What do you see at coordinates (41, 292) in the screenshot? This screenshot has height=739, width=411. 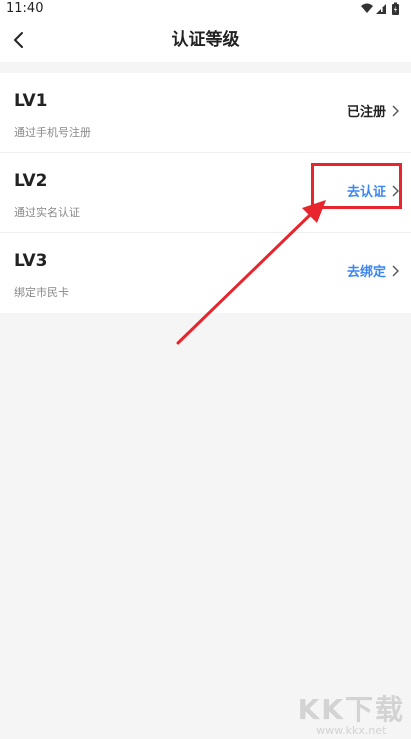 I see `level-description: 绑定市民卡` at bounding box center [41, 292].